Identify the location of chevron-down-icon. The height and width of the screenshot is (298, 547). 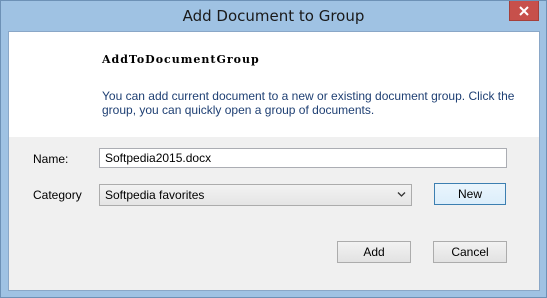
(401, 194).